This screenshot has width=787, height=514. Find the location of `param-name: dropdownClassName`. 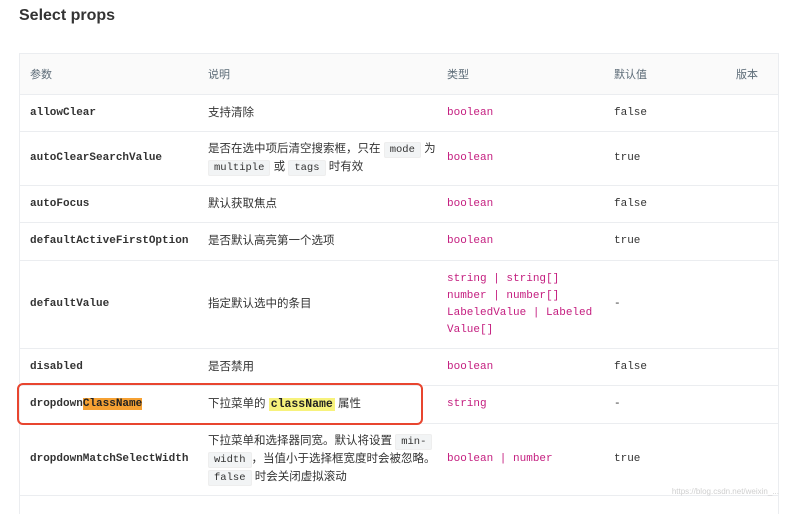

param-name: dropdownClassName is located at coordinates (109, 405).